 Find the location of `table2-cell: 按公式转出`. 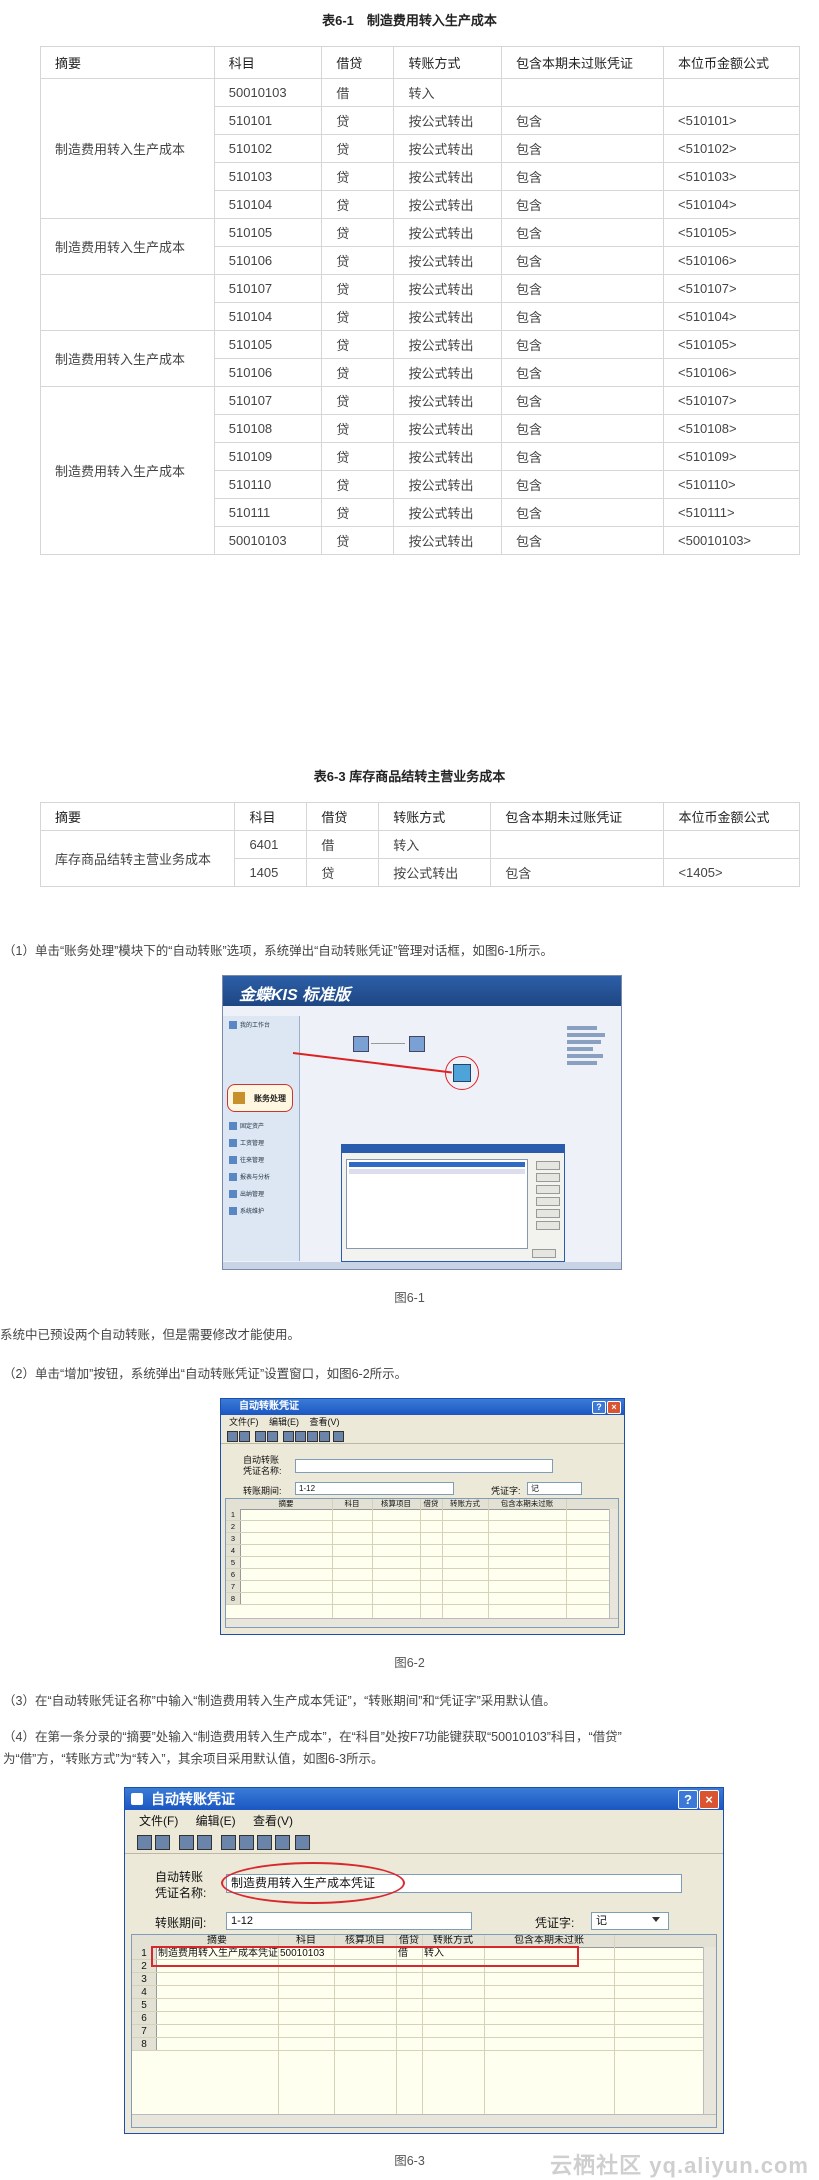

table2-cell: 按公式转出 is located at coordinates (435, 872).